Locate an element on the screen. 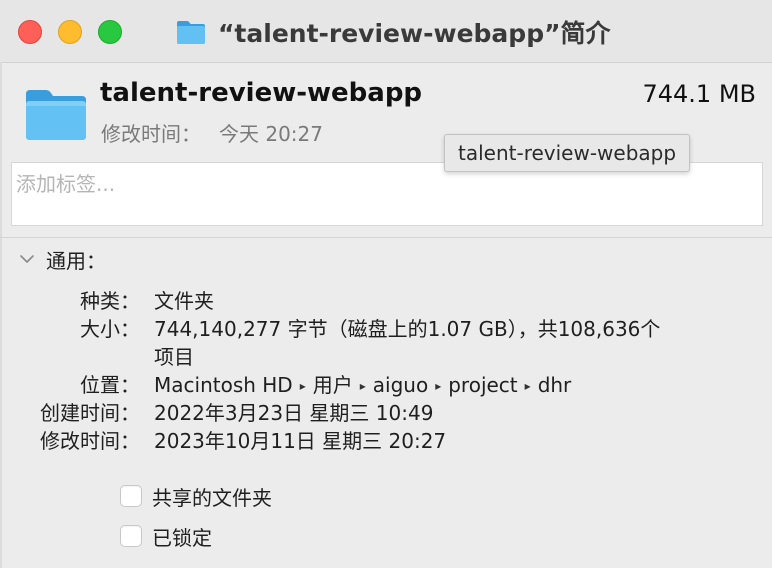  kind-value: 文件夹 is located at coordinates (184, 301).